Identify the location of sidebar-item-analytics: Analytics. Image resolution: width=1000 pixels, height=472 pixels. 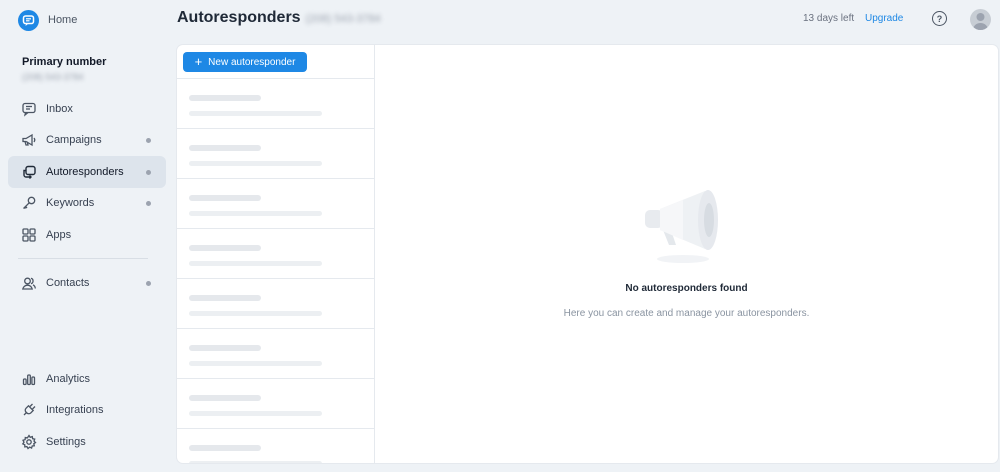
(87, 379).